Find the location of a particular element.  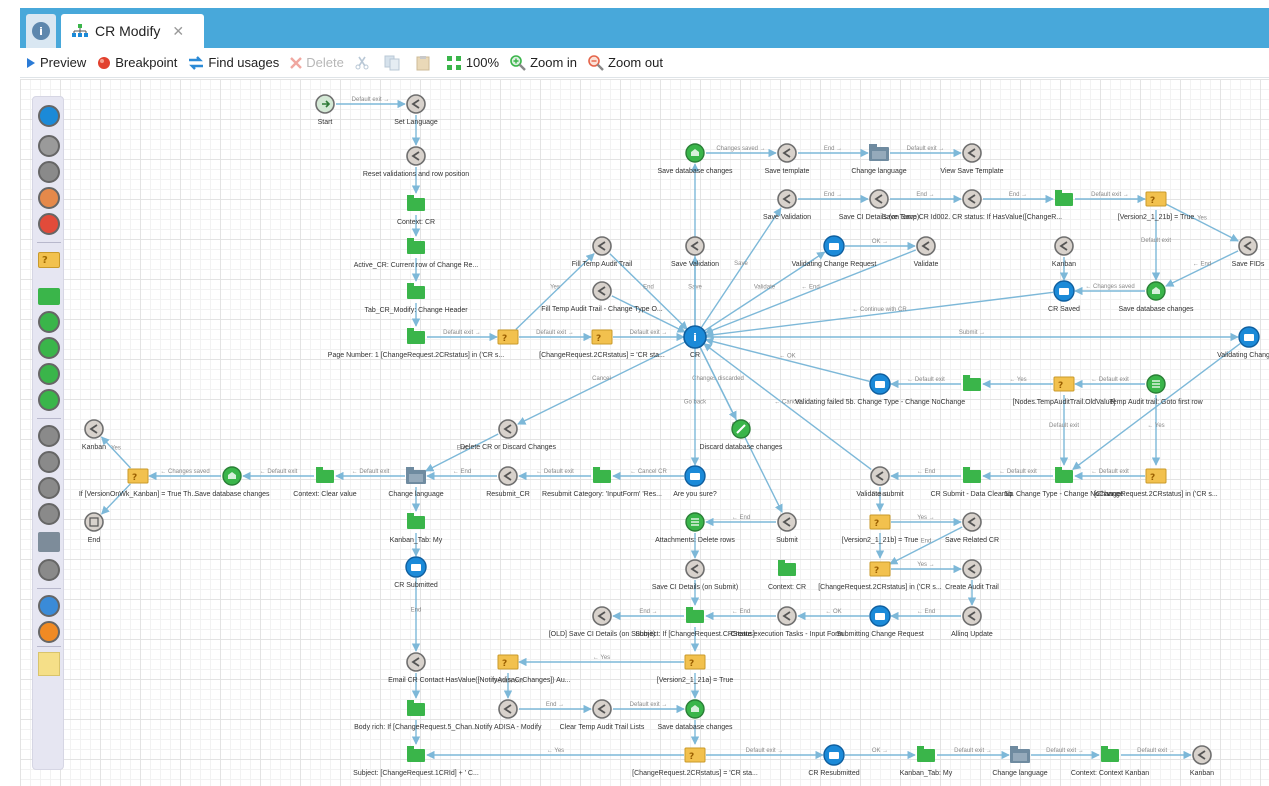

node-saveval1: Save Validation is located at coordinates (695, 252).